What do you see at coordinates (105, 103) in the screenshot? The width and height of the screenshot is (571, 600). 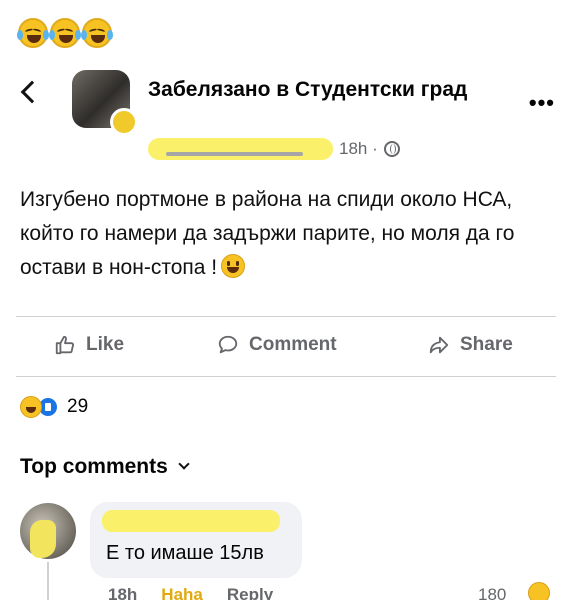 I see `group-avatar` at bounding box center [105, 103].